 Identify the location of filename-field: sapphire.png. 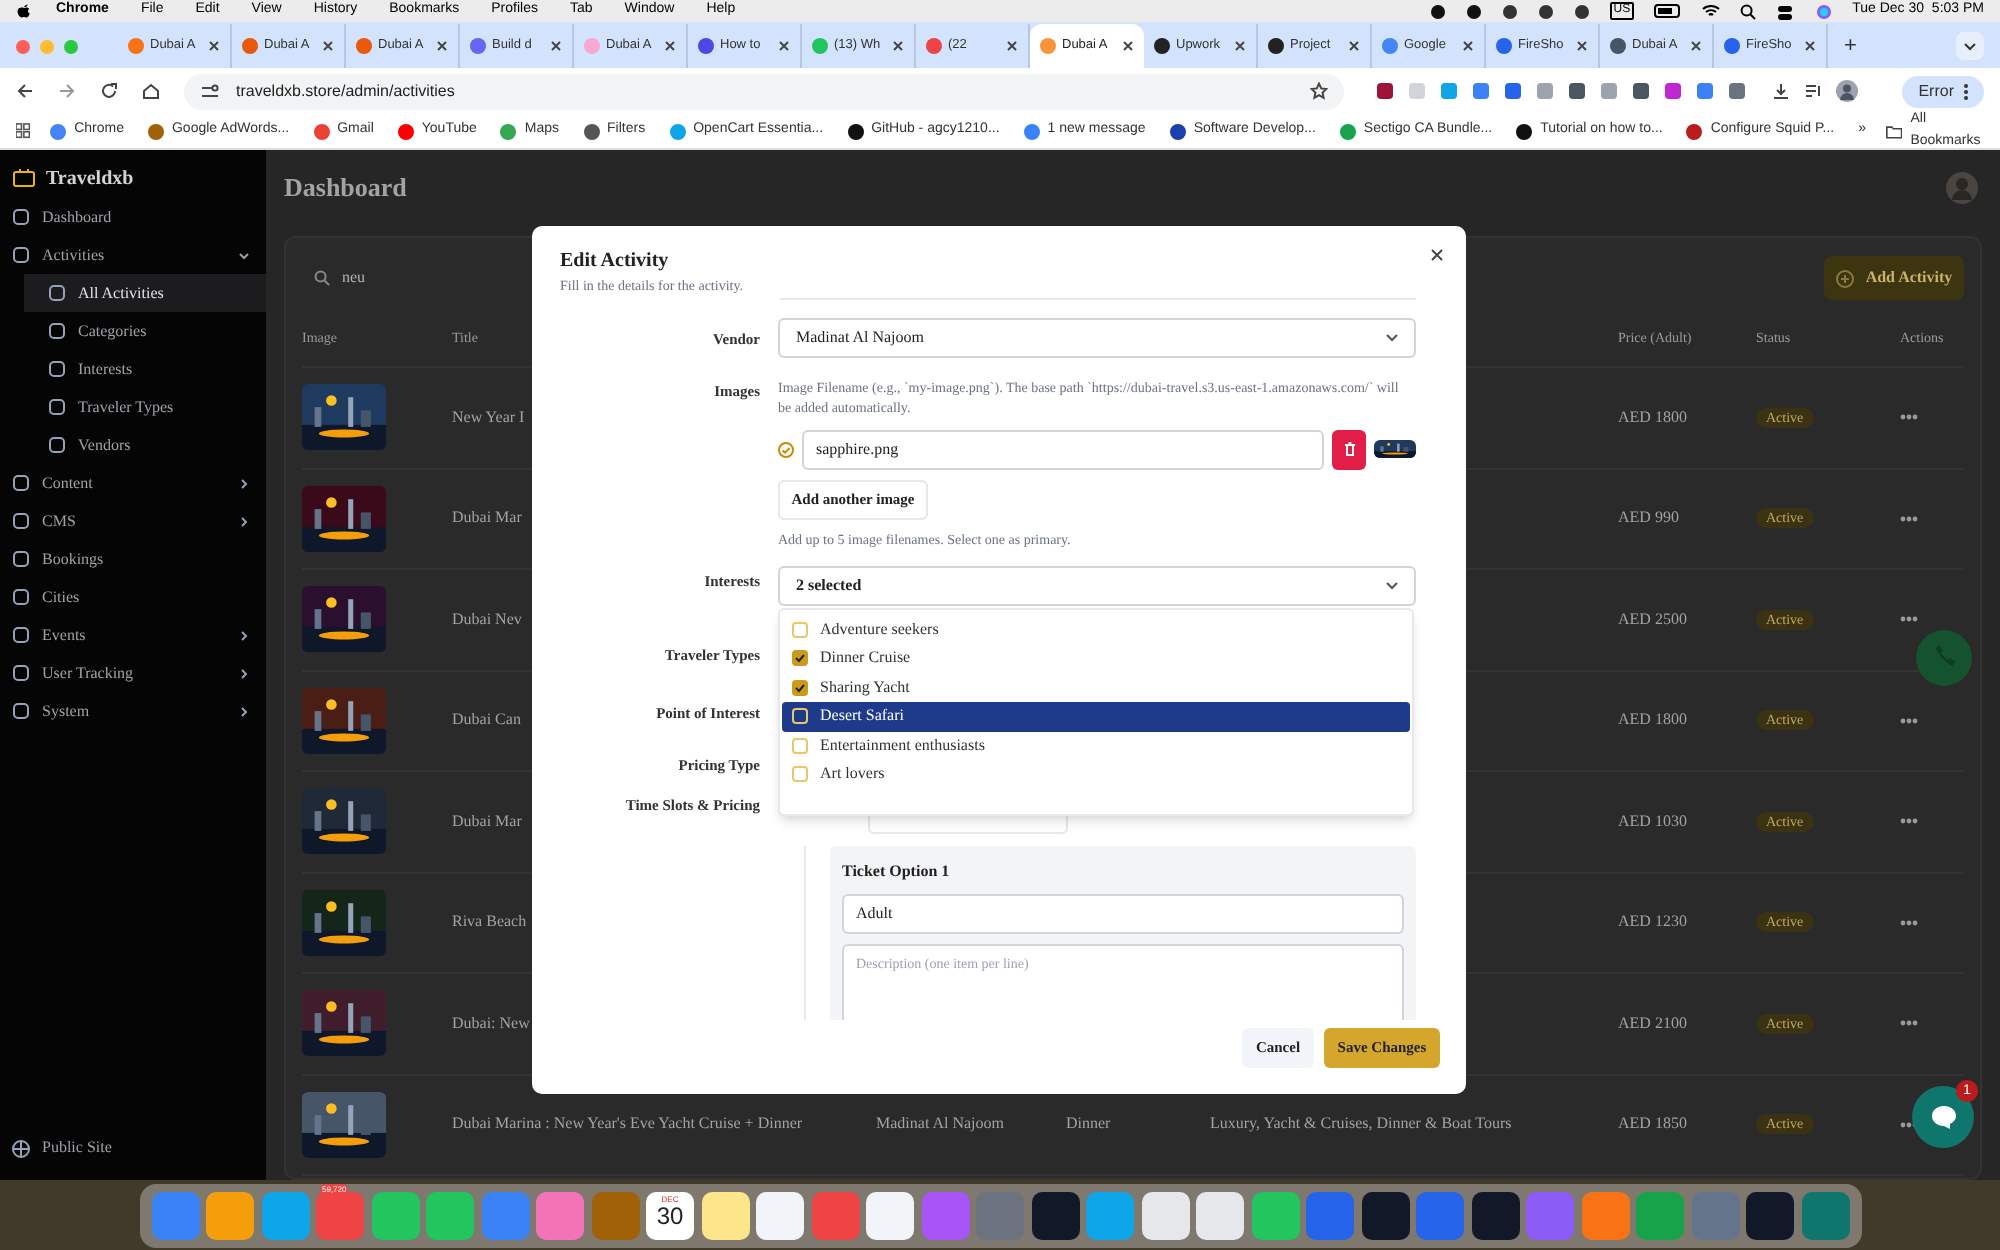
(1063, 449).